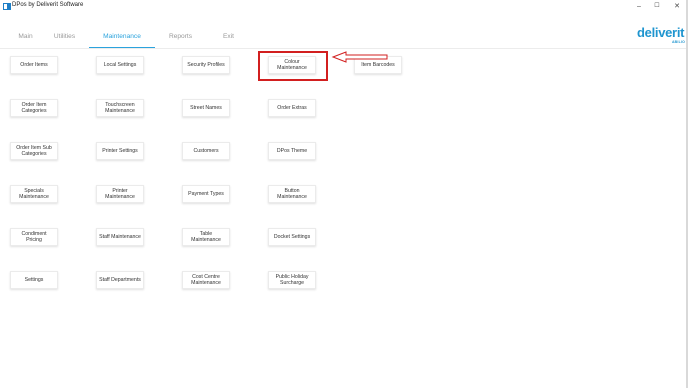 This screenshot has height=388, width=688. What do you see at coordinates (292, 108) in the screenshot?
I see `order-extras-button: Order Extras` at bounding box center [292, 108].